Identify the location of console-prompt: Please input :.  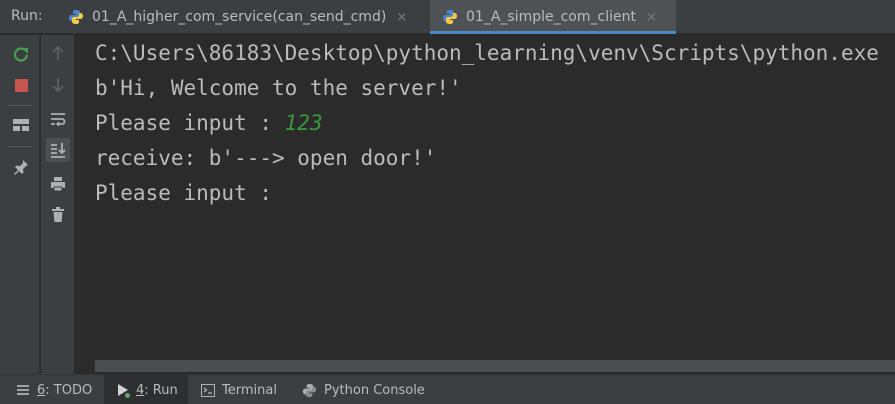
(190, 123).